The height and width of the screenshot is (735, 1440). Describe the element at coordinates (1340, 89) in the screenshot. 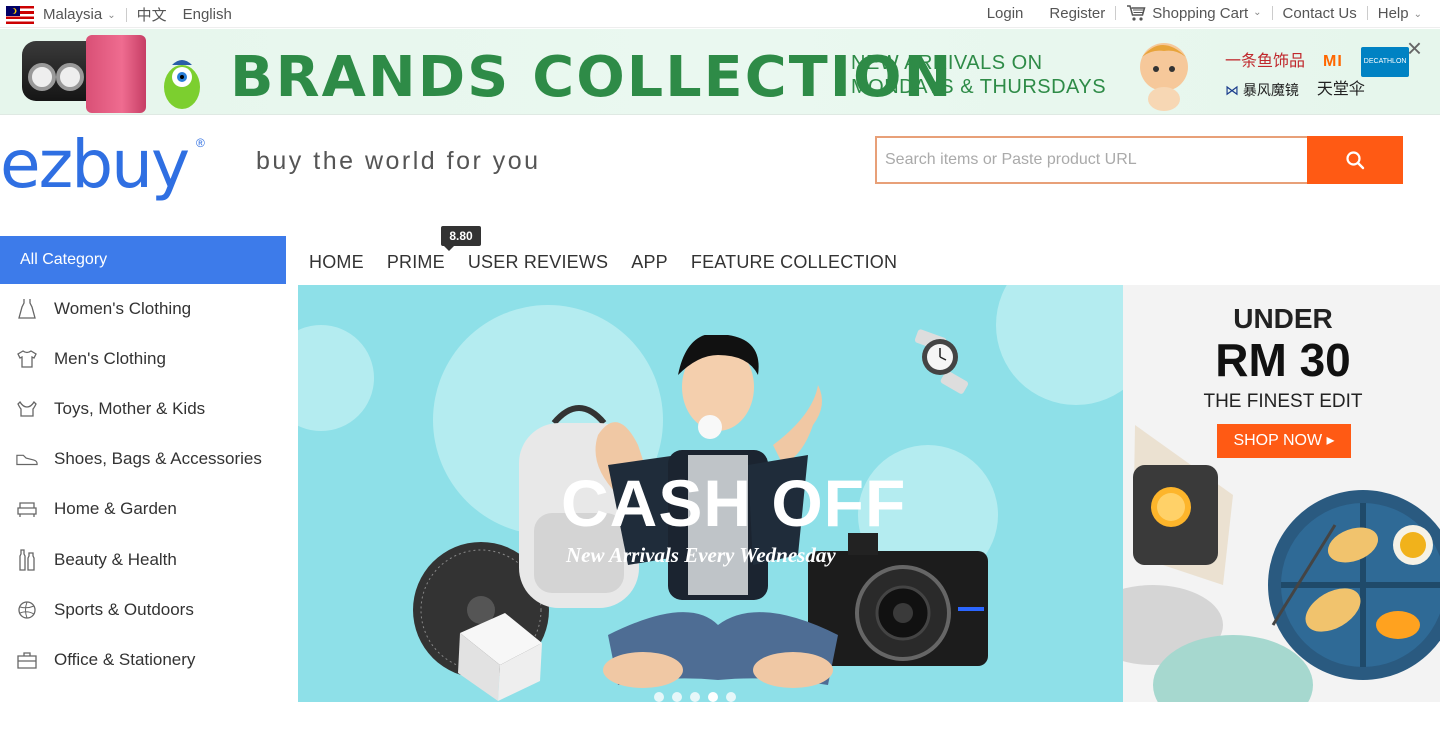

I see `brand-tiantangsan-logo: 天堂伞` at that location.